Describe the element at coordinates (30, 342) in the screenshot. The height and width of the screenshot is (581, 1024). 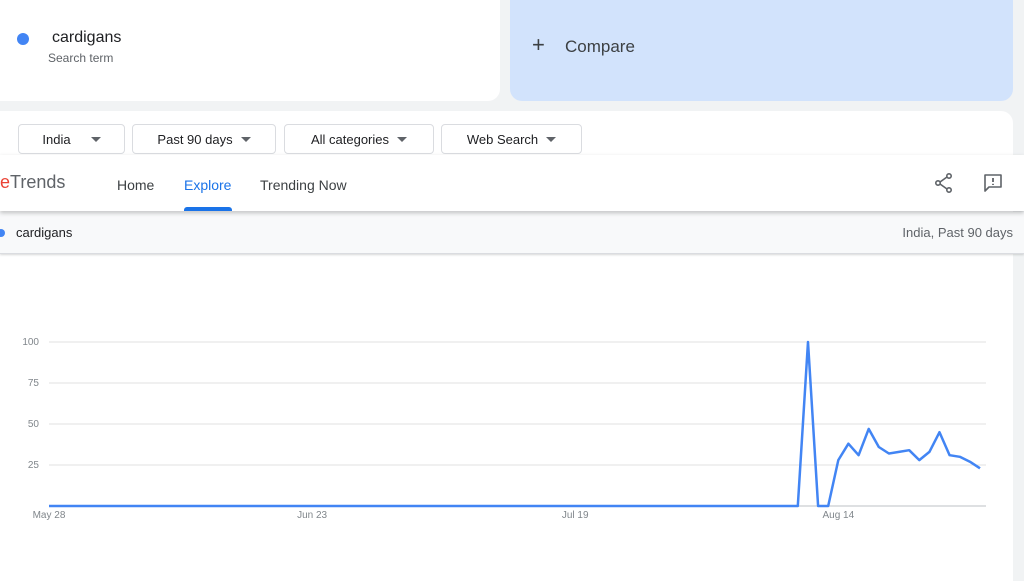
I see `y-tick-label: 100` at that location.